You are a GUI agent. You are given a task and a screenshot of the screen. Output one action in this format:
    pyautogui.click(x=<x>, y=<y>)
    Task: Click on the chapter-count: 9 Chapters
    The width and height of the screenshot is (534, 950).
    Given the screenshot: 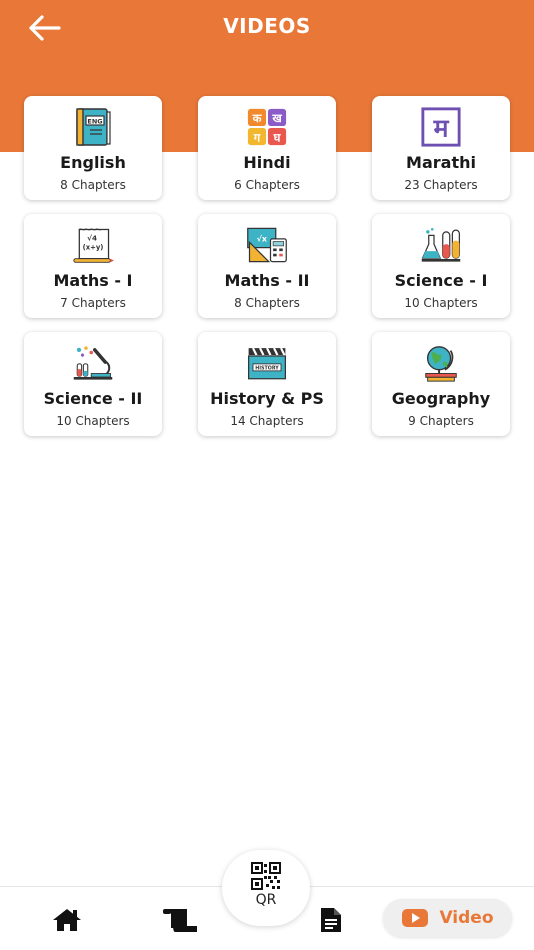 What is the action you would take?
    pyautogui.click(x=441, y=421)
    